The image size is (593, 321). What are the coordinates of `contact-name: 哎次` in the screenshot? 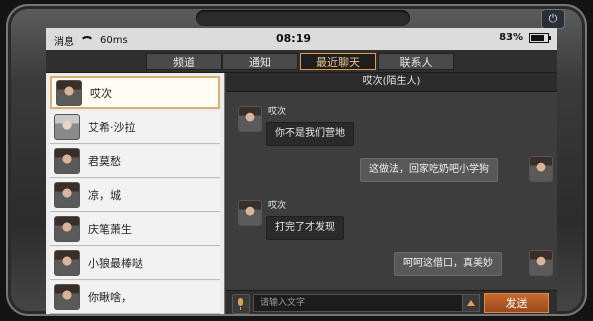 It's located at (101, 93).